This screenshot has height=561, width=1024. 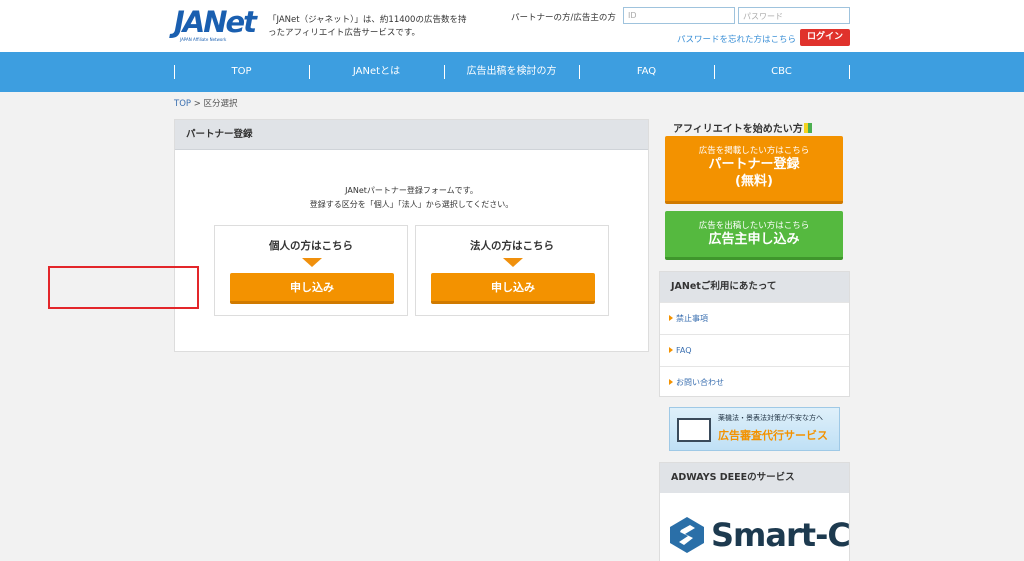 I want to click on intro-line-2: 登録する区分を「個人」「法人」から選択してください。, so click(x=411, y=204).